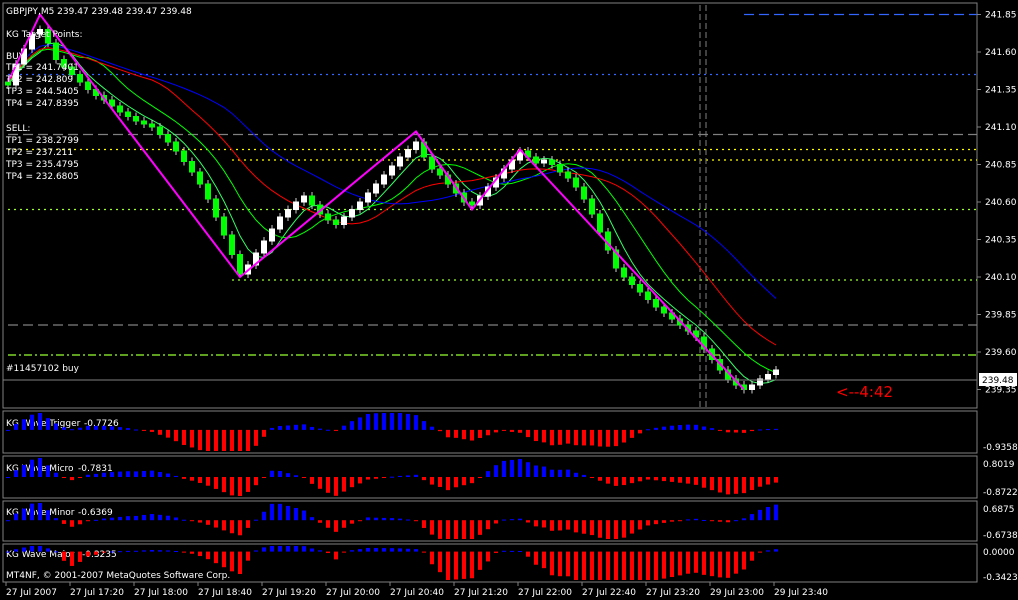 The image size is (1018, 600). I want to click on target-points-title: KG Target Points:, so click(44, 35).